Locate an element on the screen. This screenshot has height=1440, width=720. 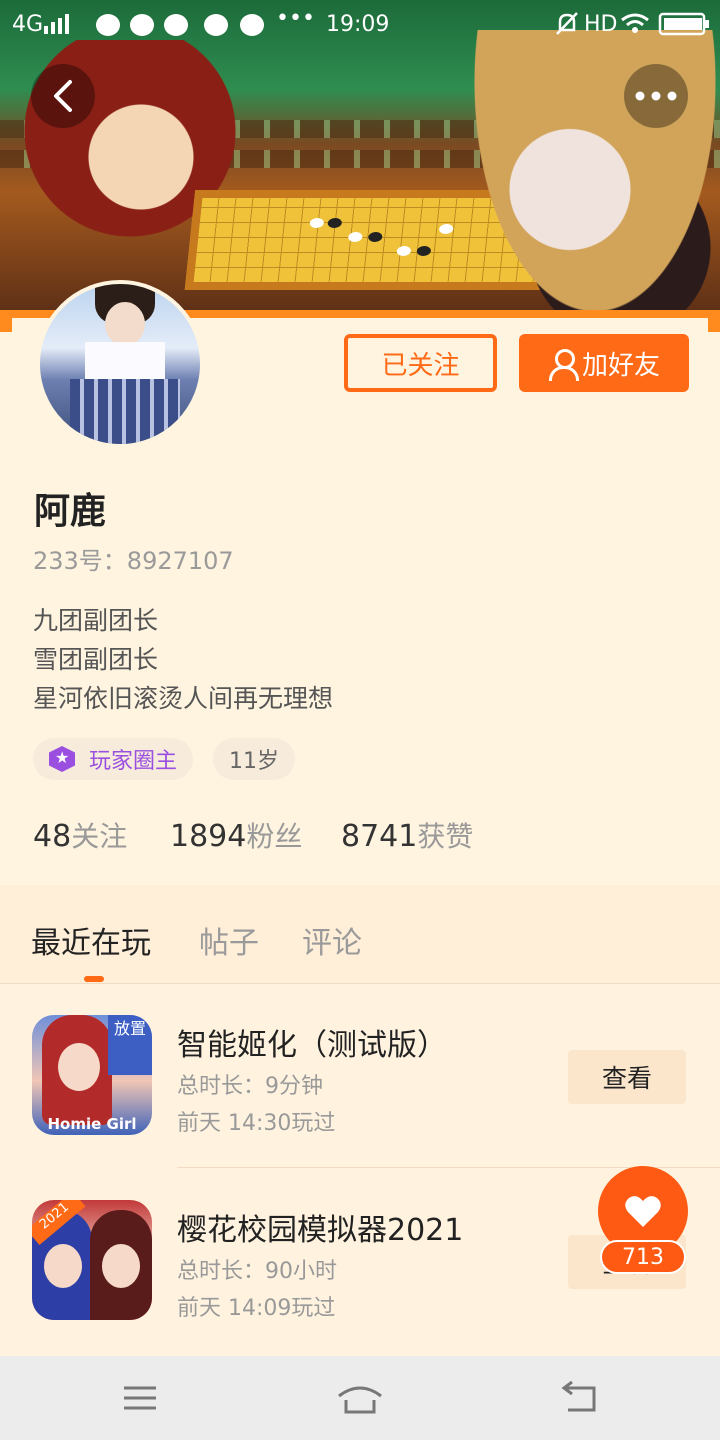
game-icon-corner: 放置 is located at coordinates (130, 1045).